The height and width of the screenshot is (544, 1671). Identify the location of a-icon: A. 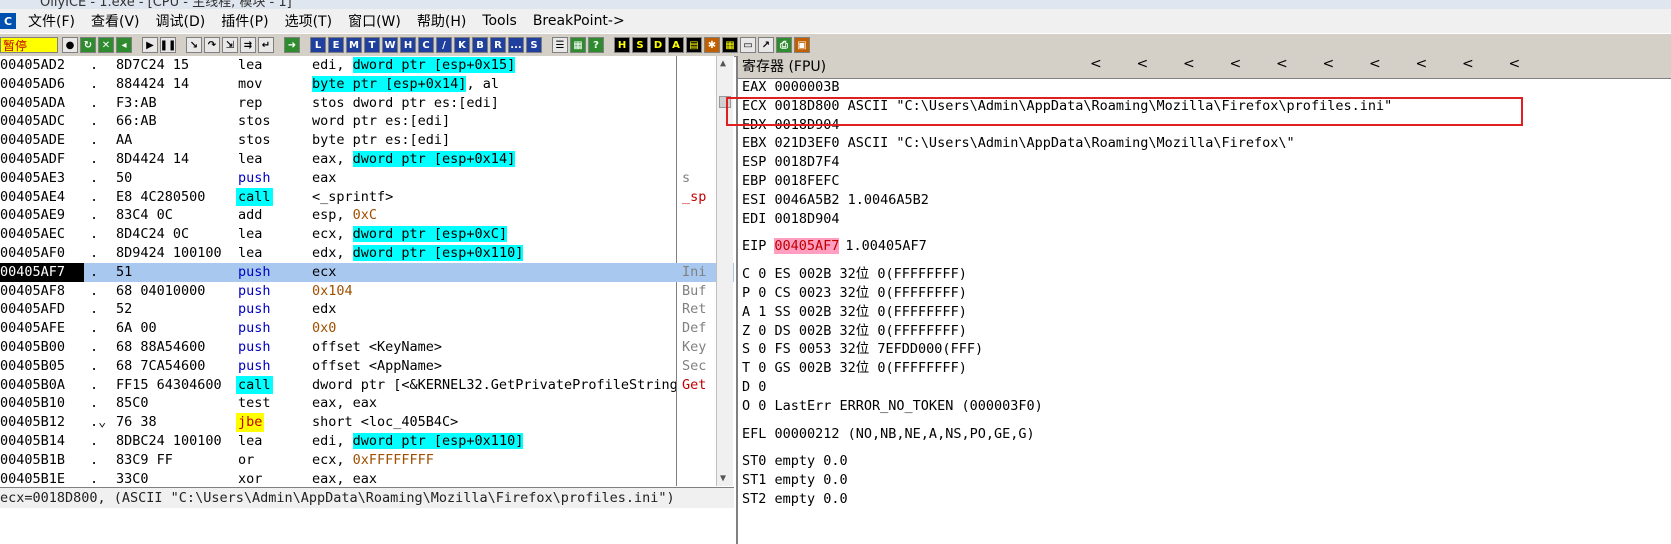
(676, 45).